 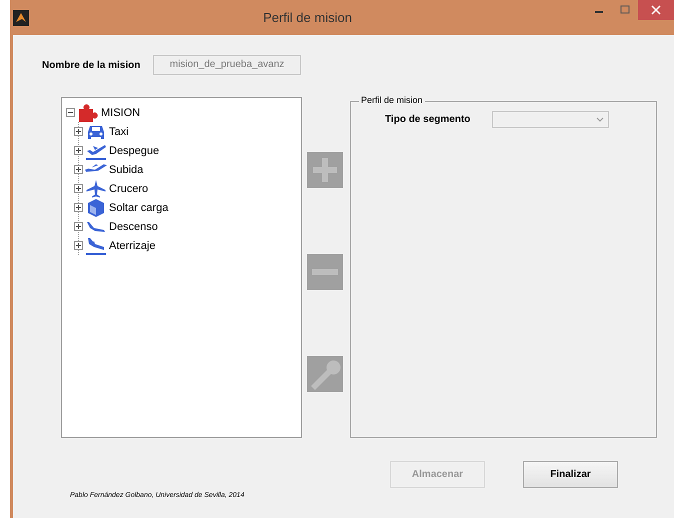 I want to click on segment-type-label: Tipo de segmento, so click(x=428, y=119).